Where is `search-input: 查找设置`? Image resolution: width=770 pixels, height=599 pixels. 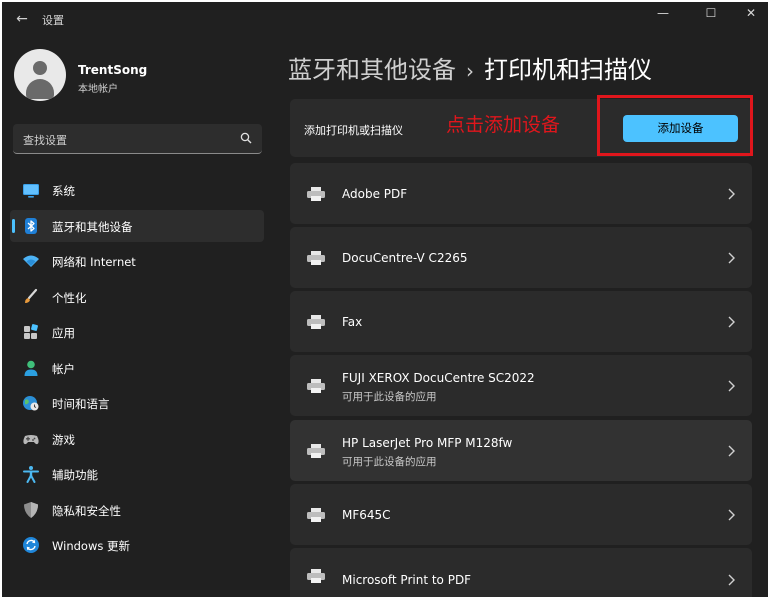
search-input: 查找设置 is located at coordinates (137, 139).